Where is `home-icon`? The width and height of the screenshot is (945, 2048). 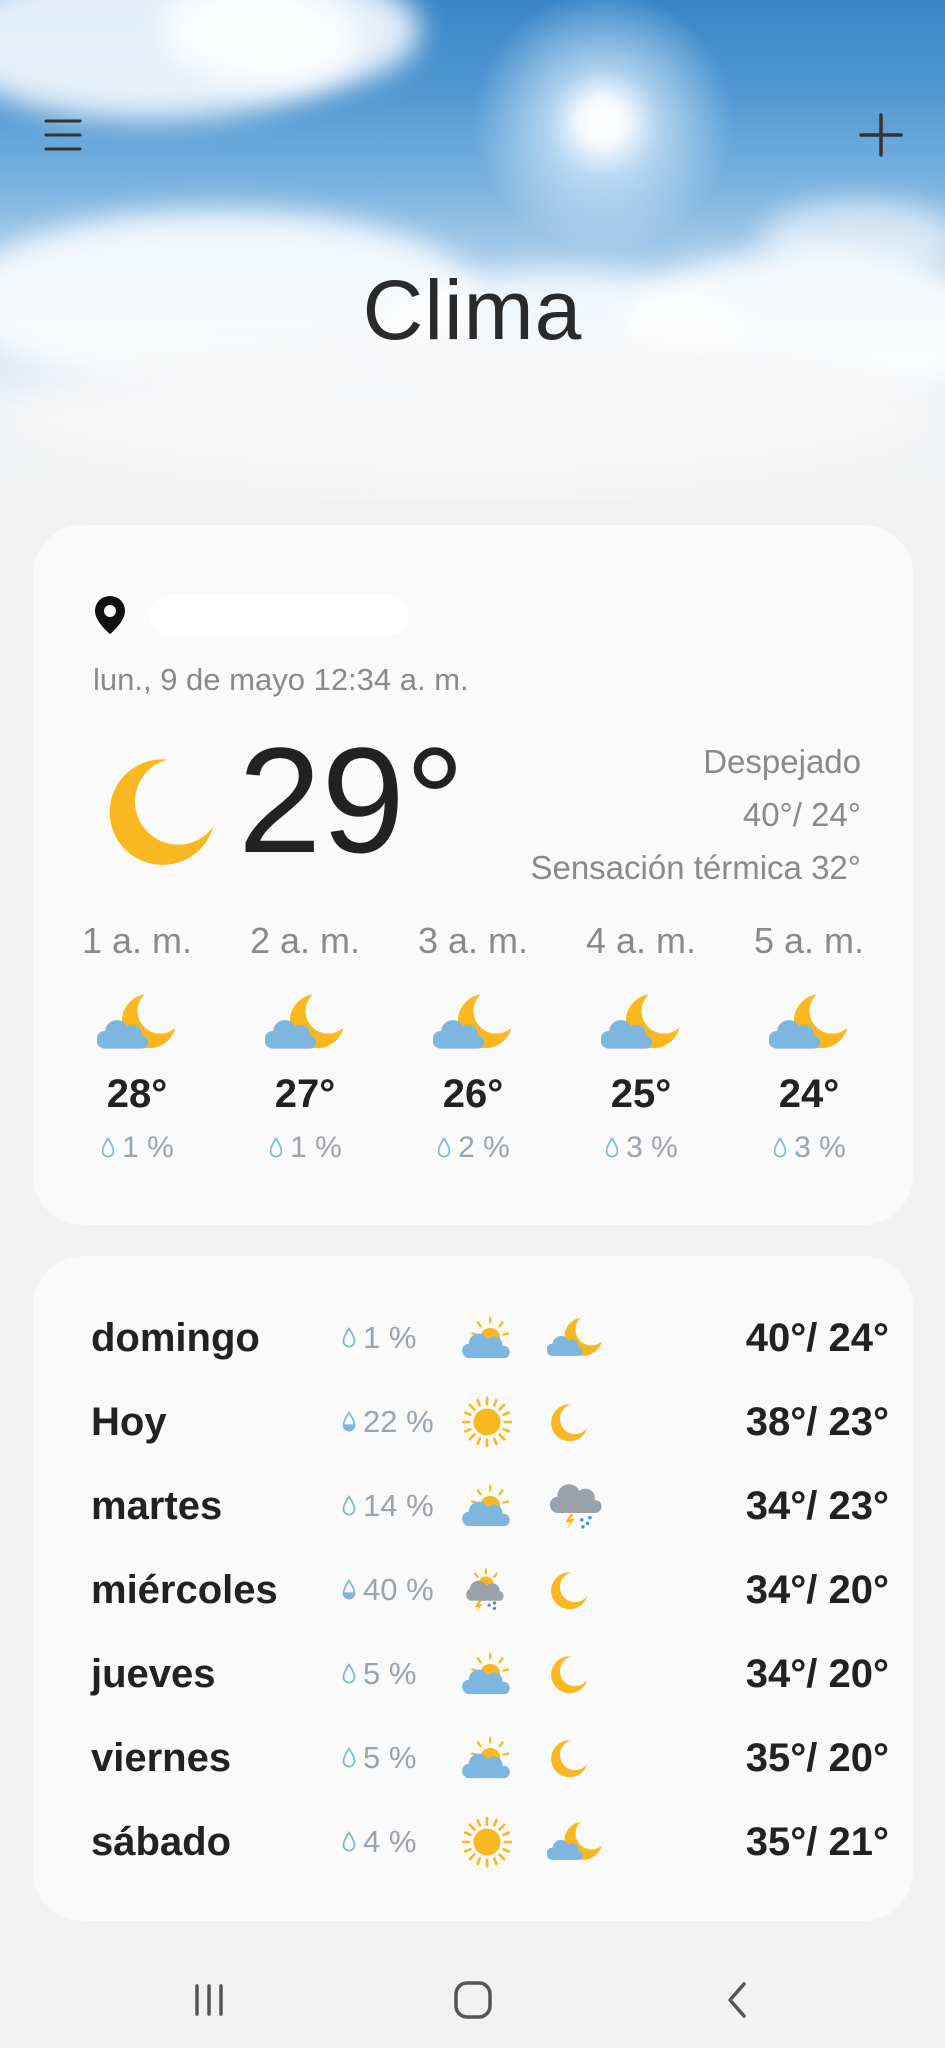 home-icon is located at coordinates (473, 2000).